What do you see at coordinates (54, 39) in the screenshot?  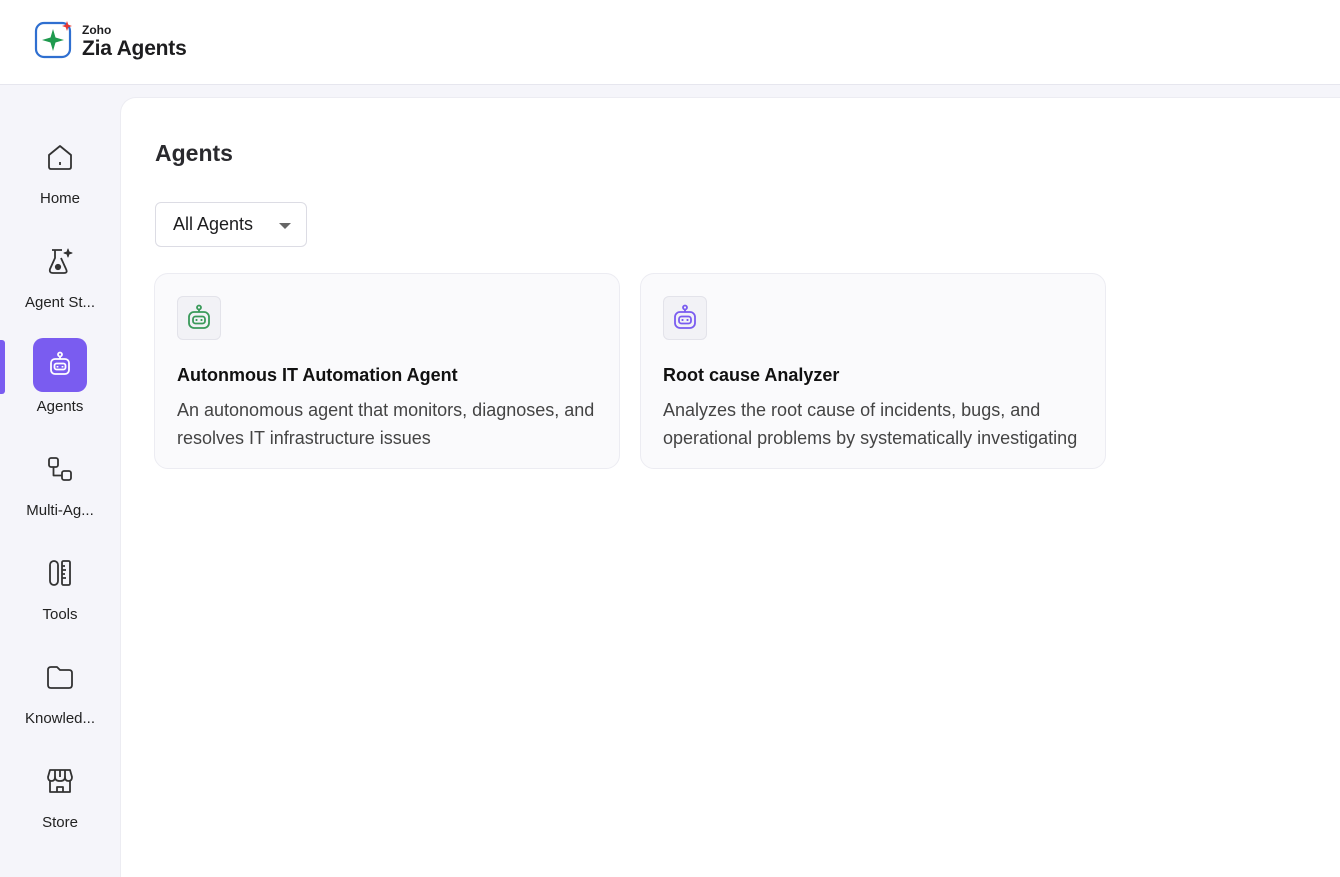 I see `zia-logo-icon` at bounding box center [54, 39].